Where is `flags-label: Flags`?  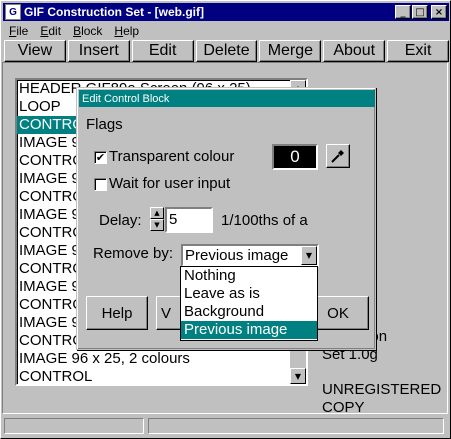 flags-label: Flags is located at coordinates (104, 124).